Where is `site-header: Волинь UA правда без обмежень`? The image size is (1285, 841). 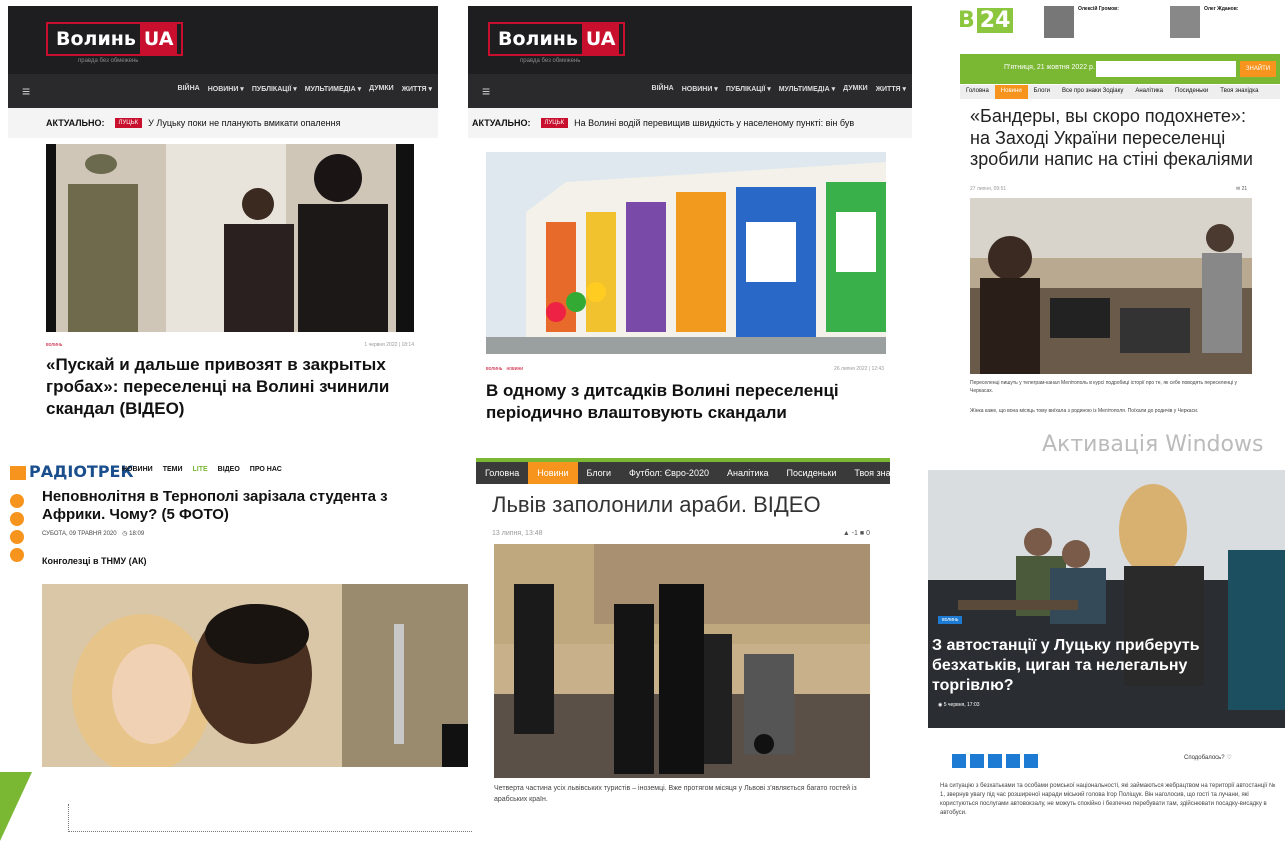
site-header: Волинь UA правда без обмежень is located at coordinates (690, 40).